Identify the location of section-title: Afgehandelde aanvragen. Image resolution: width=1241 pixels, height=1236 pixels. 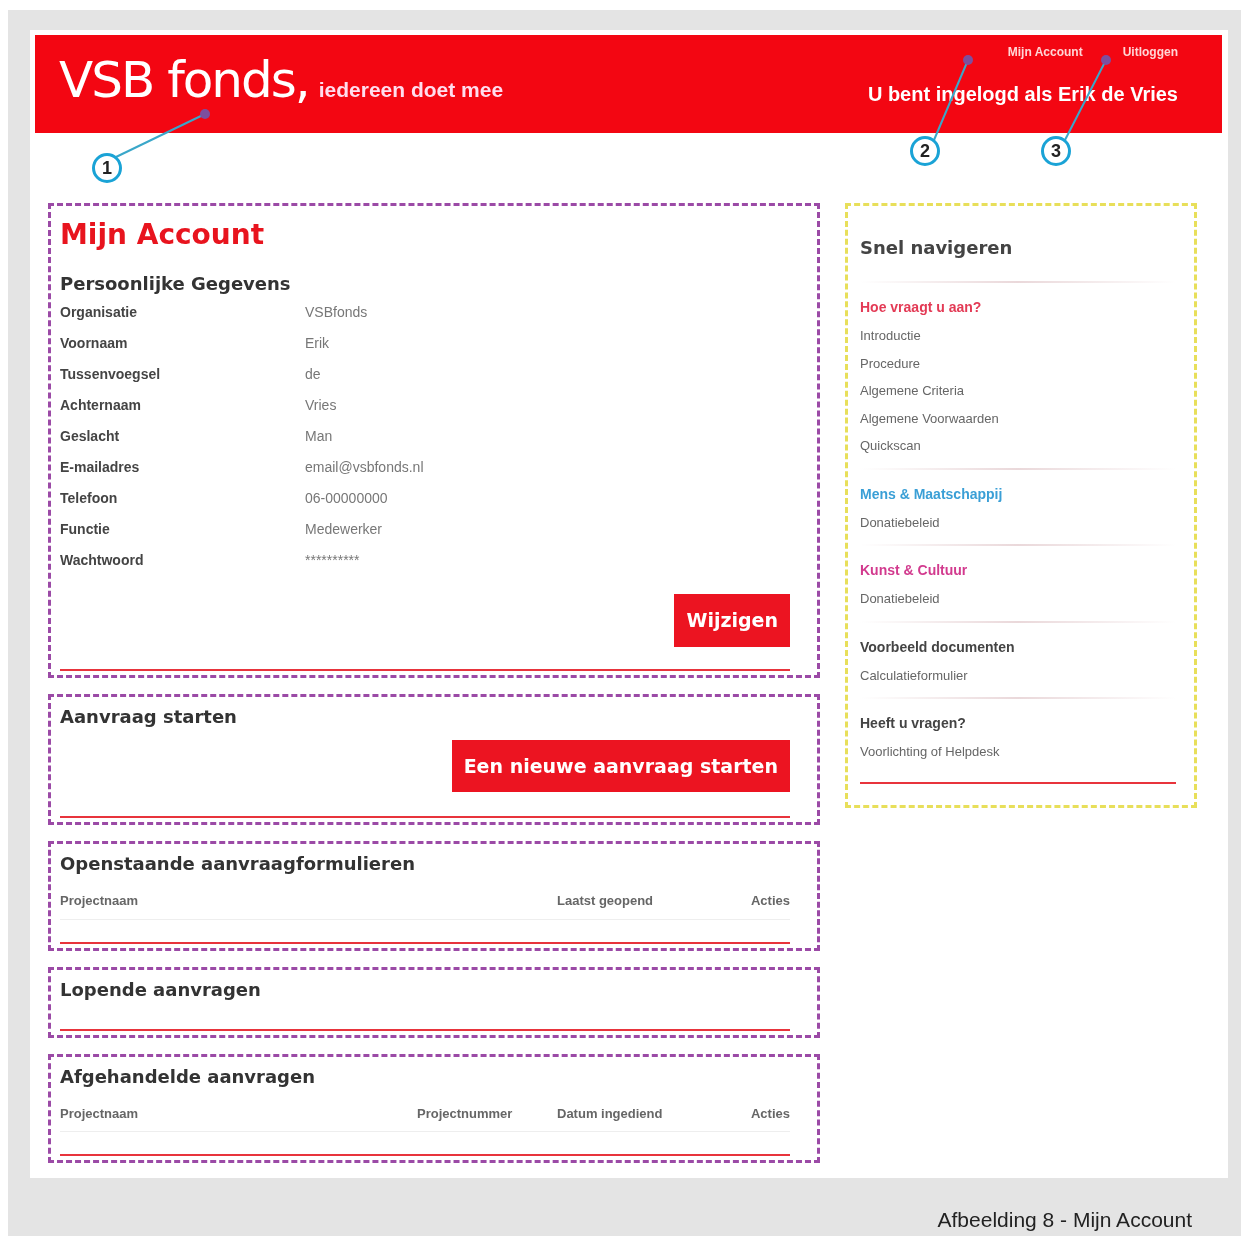
(188, 1076).